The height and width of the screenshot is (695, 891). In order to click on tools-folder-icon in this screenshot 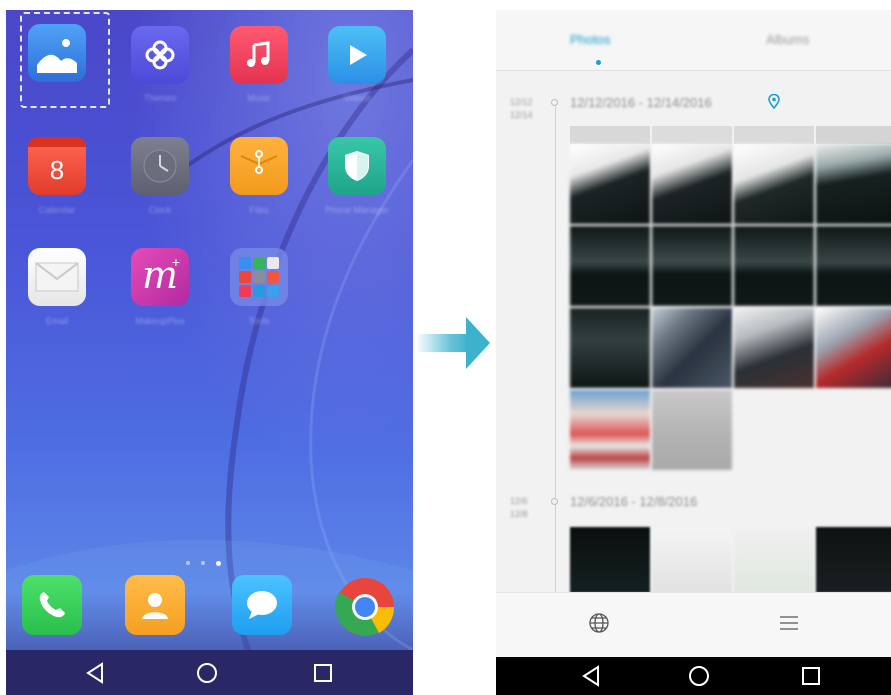, I will do `click(259, 277)`.